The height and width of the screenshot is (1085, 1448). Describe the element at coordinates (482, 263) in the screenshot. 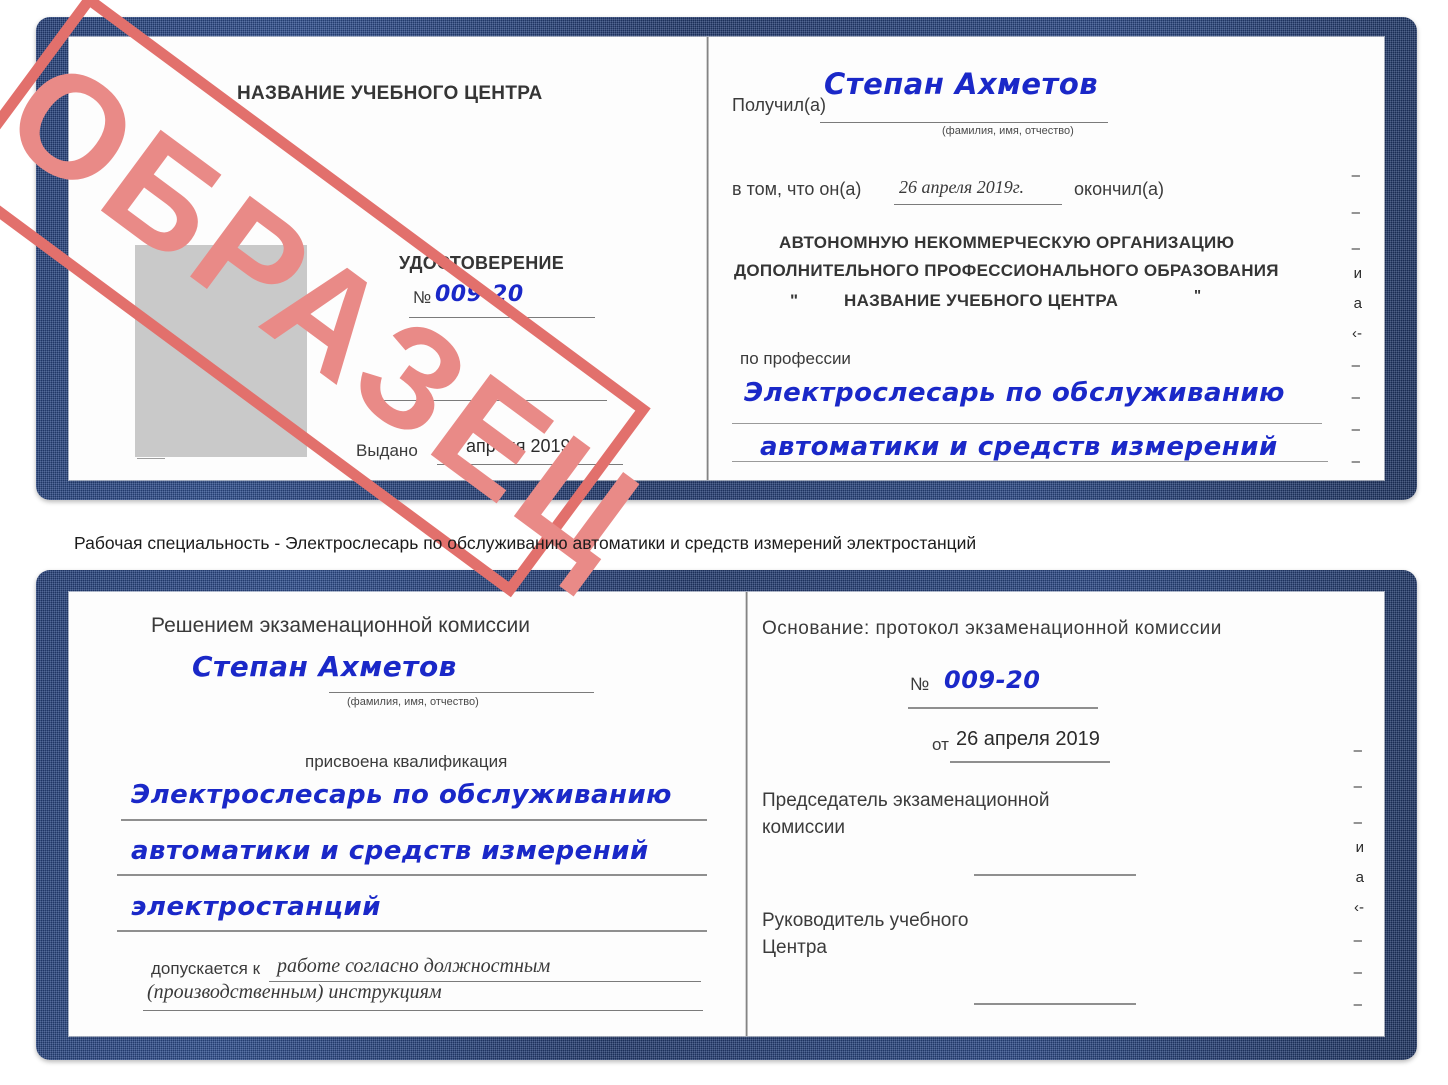

I see `document-title: УДОСТОВЕРЕНИЕ` at that location.